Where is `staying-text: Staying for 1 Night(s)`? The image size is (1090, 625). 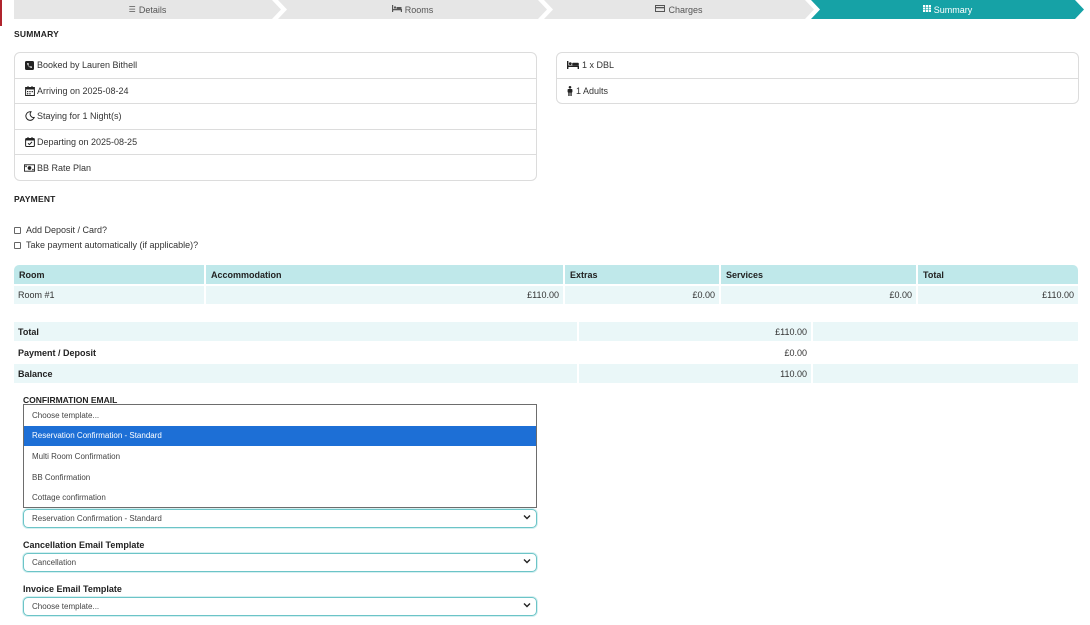 staying-text: Staying for 1 Night(s) is located at coordinates (79, 116).